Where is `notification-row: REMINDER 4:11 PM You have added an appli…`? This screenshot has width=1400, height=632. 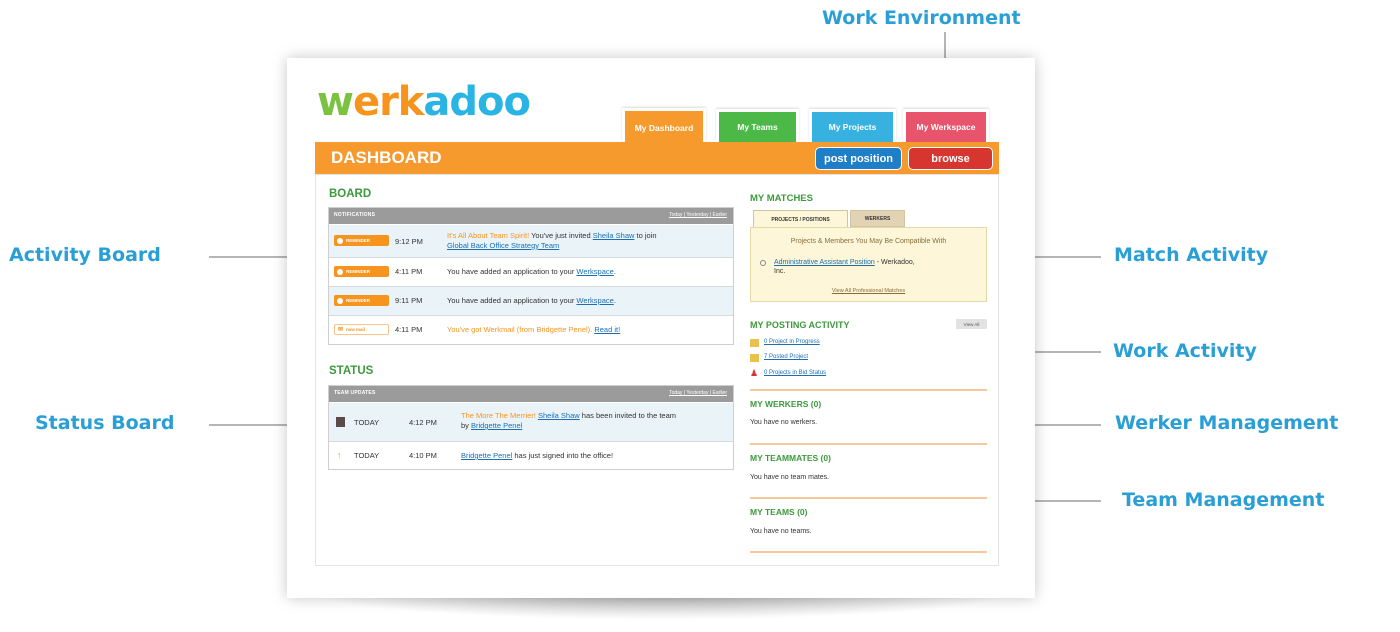
notification-row: REMINDER 4:11 PM You have added an appli… is located at coordinates (531, 272).